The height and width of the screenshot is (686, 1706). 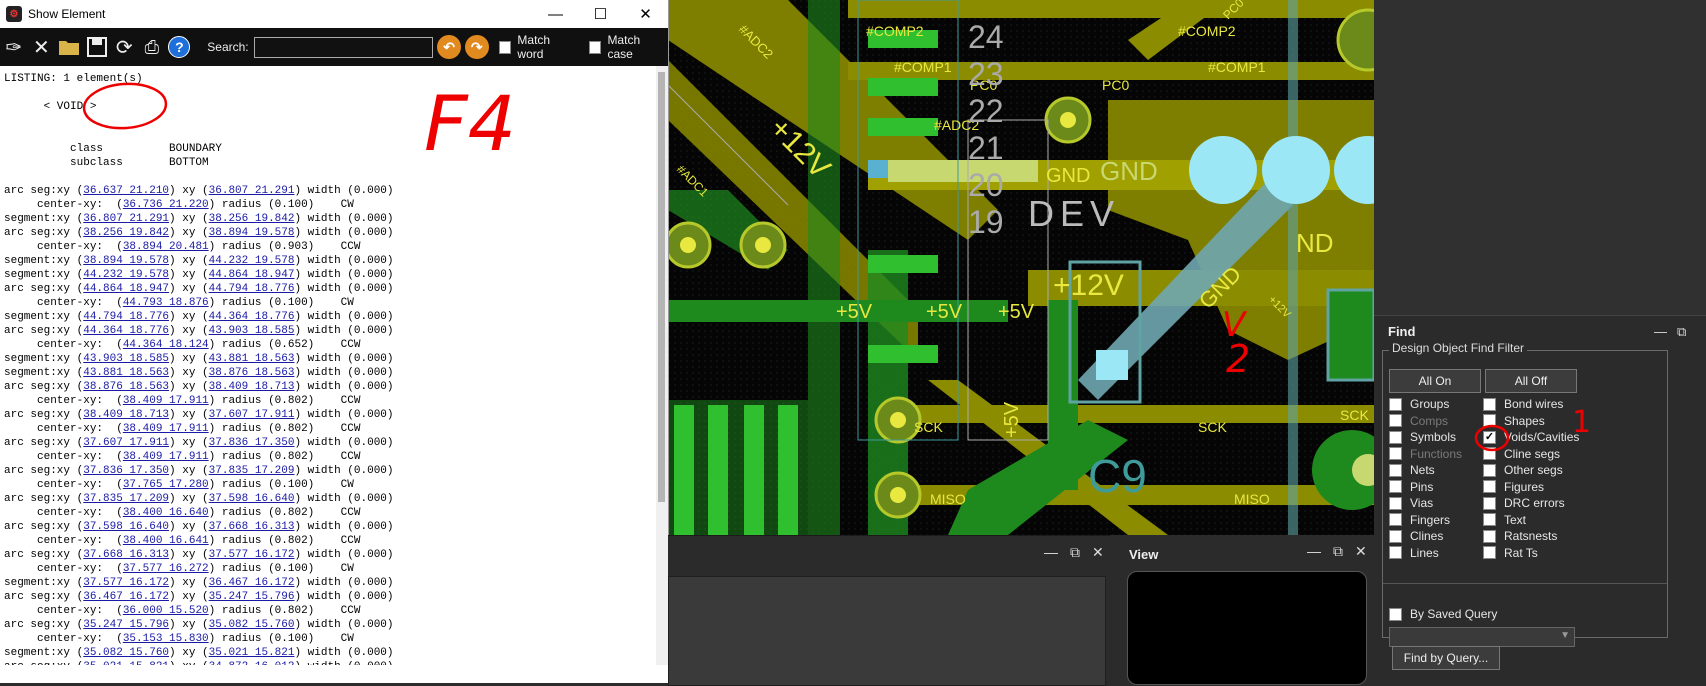 I want to click on folder-icon, so click(x=69, y=47).